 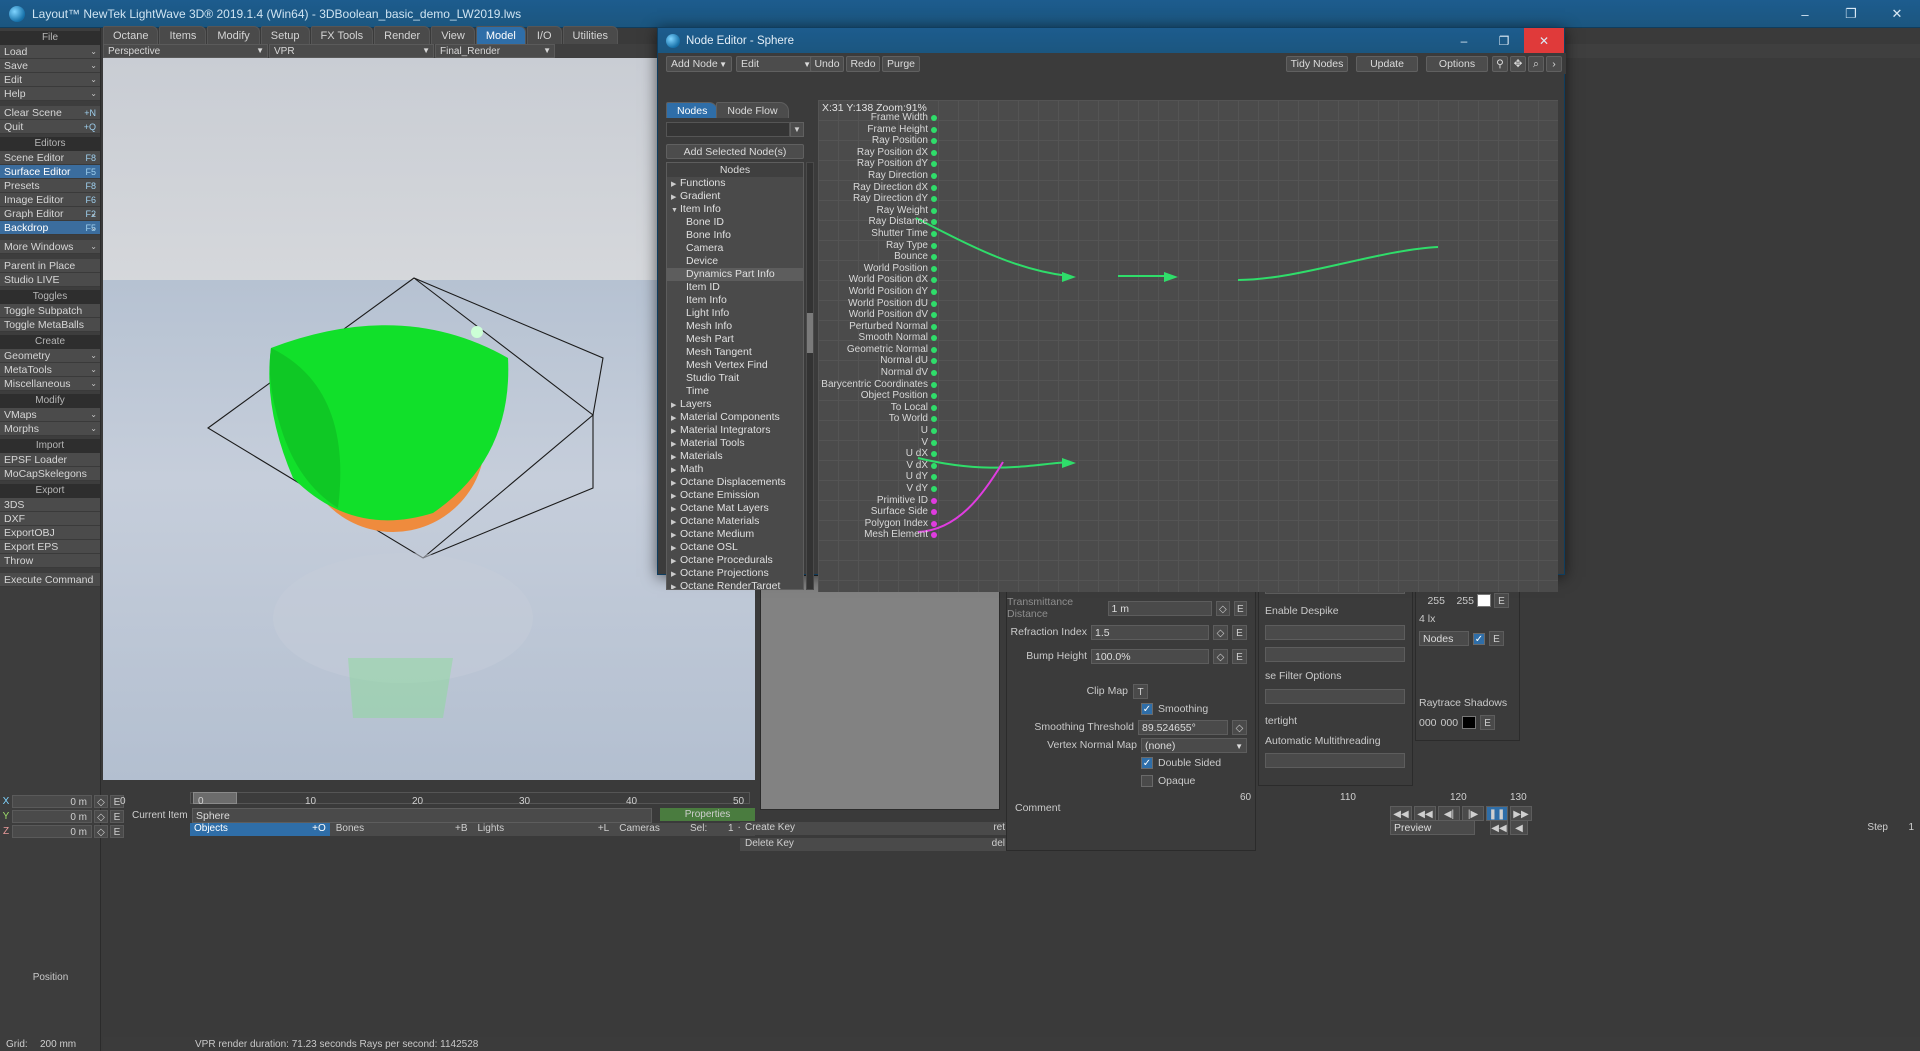 What do you see at coordinates (500, 35) in the screenshot?
I see `menu-tab-model: Model` at bounding box center [500, 35].